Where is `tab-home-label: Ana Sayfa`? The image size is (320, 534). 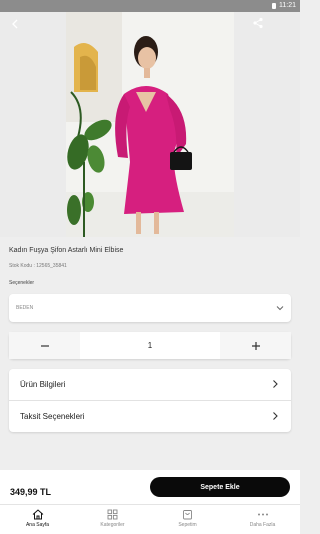
tab-home-label: Ana Sayfa is located at coordinates (37, 525).